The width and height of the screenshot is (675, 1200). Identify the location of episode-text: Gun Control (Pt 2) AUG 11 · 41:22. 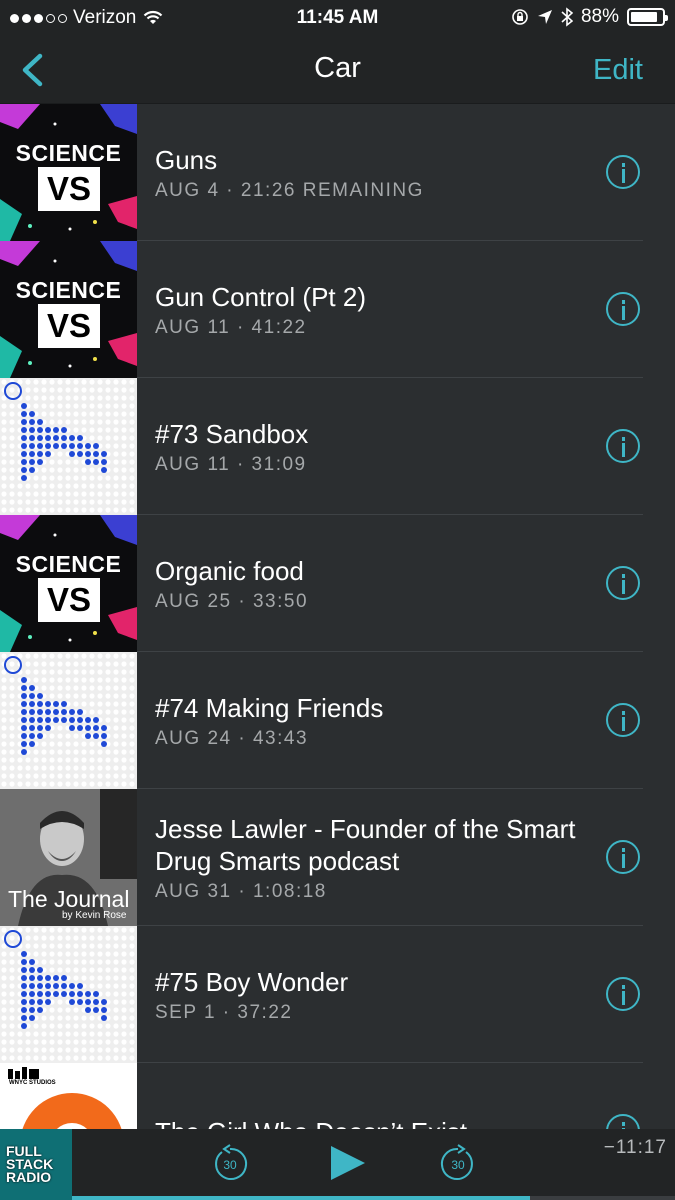
(370, 309).